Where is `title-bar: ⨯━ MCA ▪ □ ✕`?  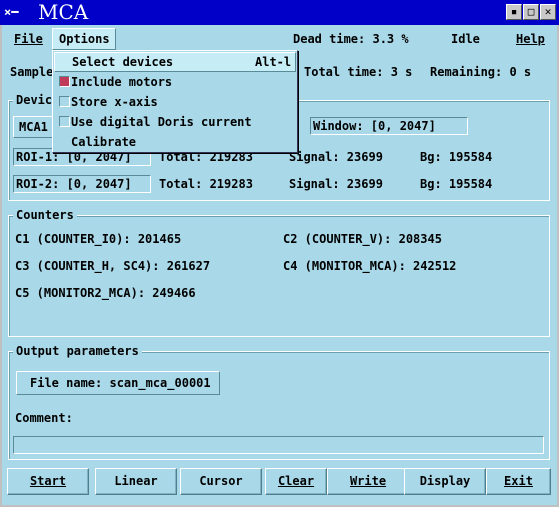 title-bar: ⨯━ MCA ▪ □ ✕ is located at coordinates (279, 12).